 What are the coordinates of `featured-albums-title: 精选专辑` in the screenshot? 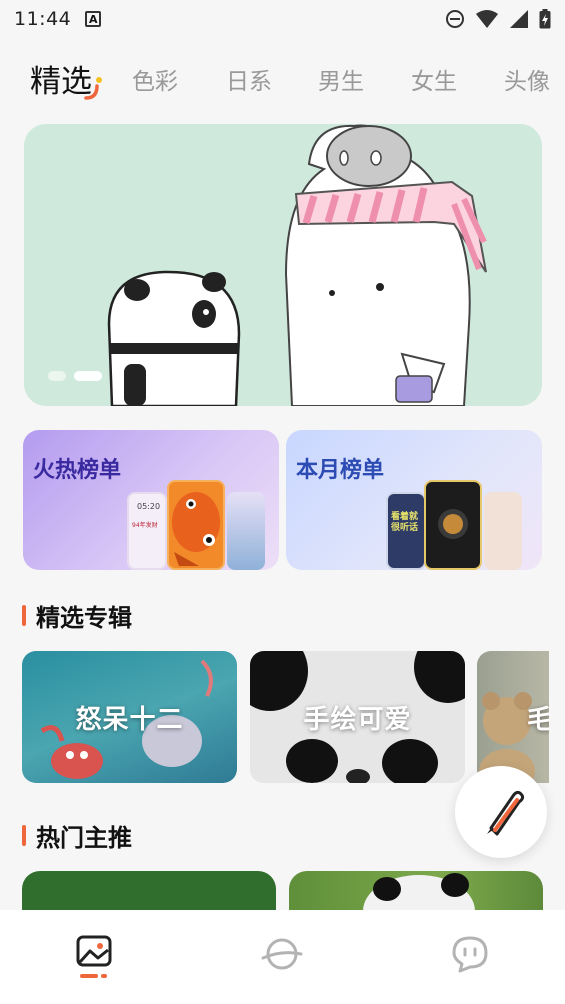 It's located at (84, 618).